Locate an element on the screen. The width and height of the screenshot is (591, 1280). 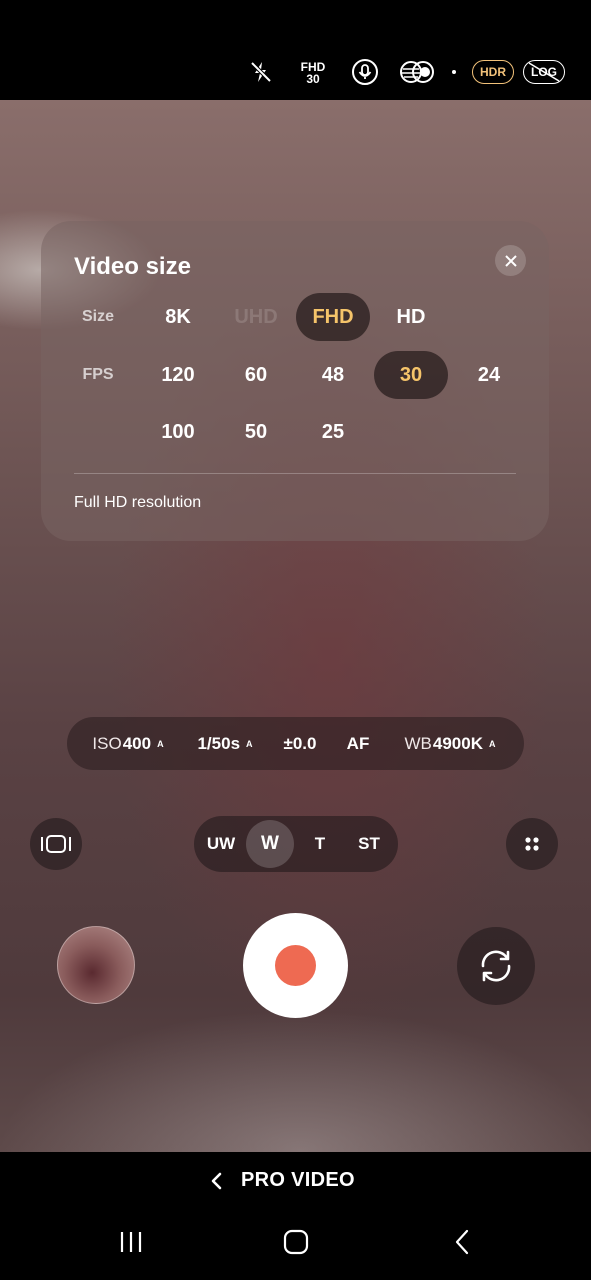
wb-key: WB is located at coordinates (418, 743).